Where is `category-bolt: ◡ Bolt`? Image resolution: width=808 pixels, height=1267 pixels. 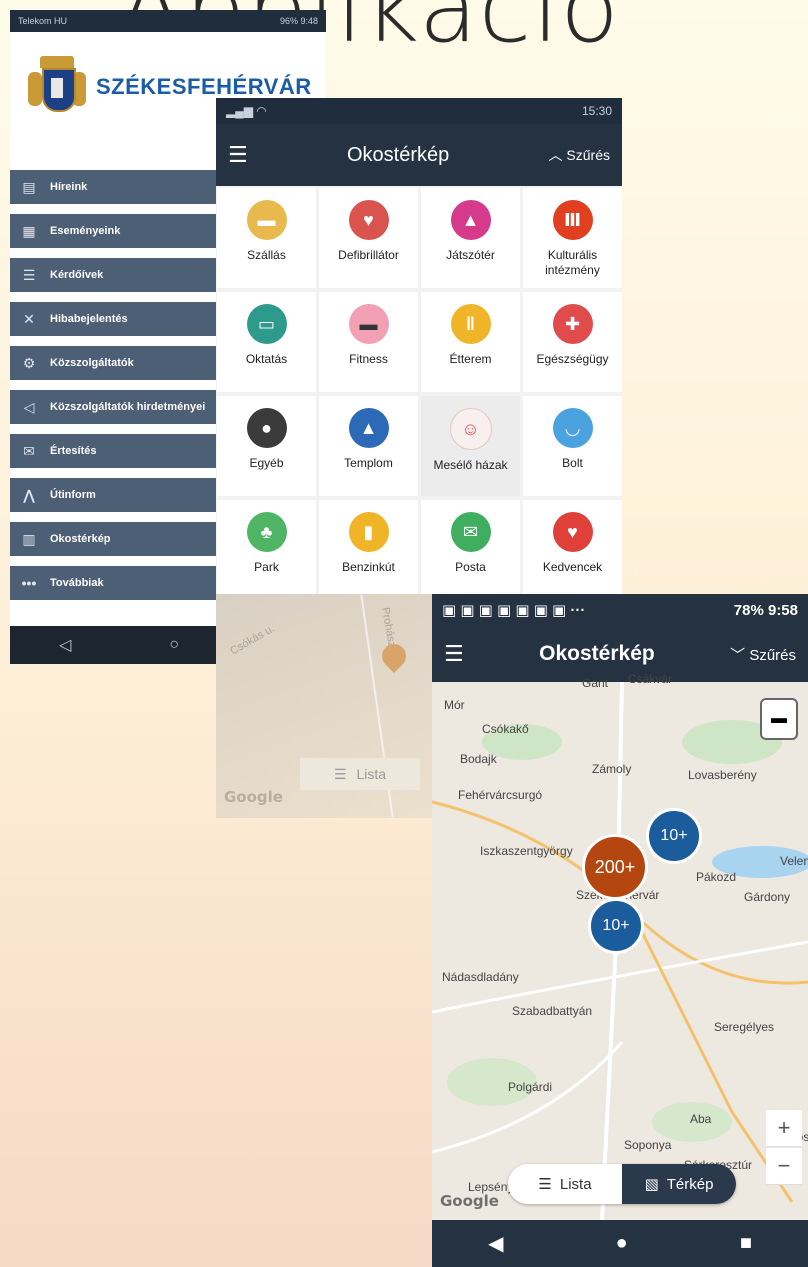 category-bolt: ◡ Bolt is located at coordinates (572, 446).